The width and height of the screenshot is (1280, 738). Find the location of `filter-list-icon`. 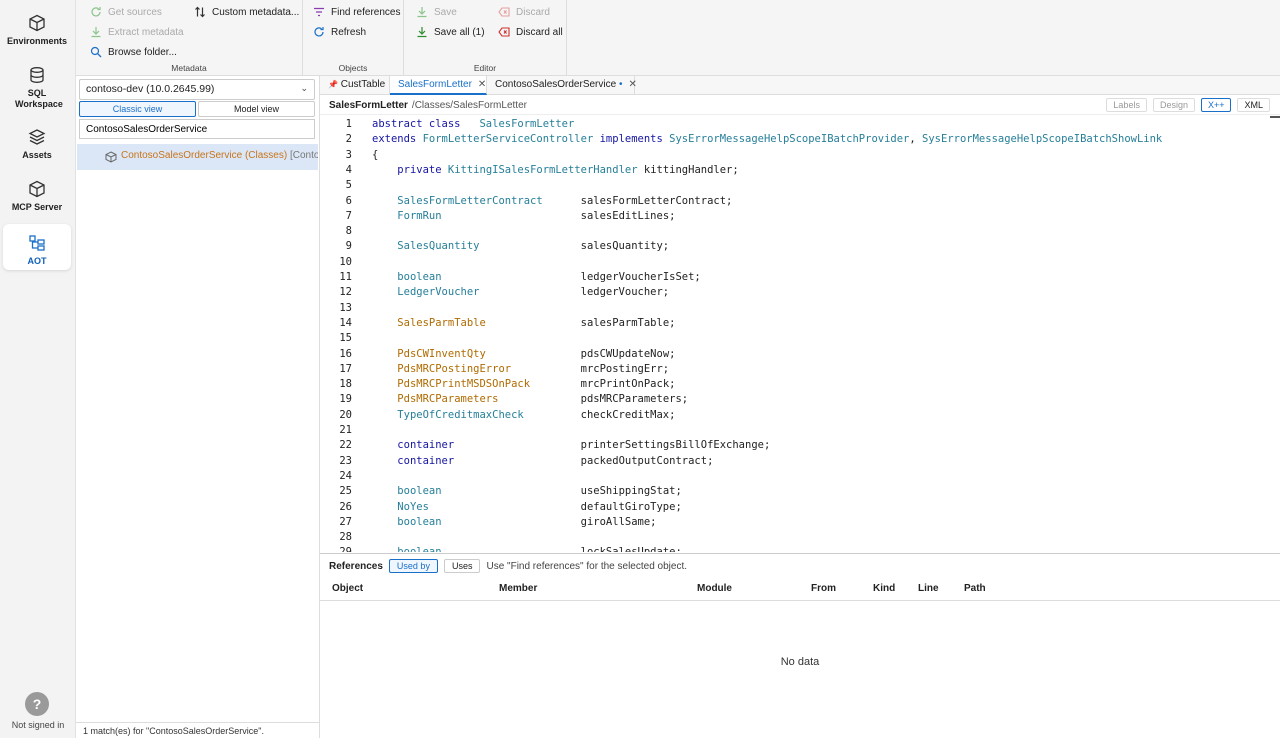

filter-list-icon is located at coordinates (319, 12).